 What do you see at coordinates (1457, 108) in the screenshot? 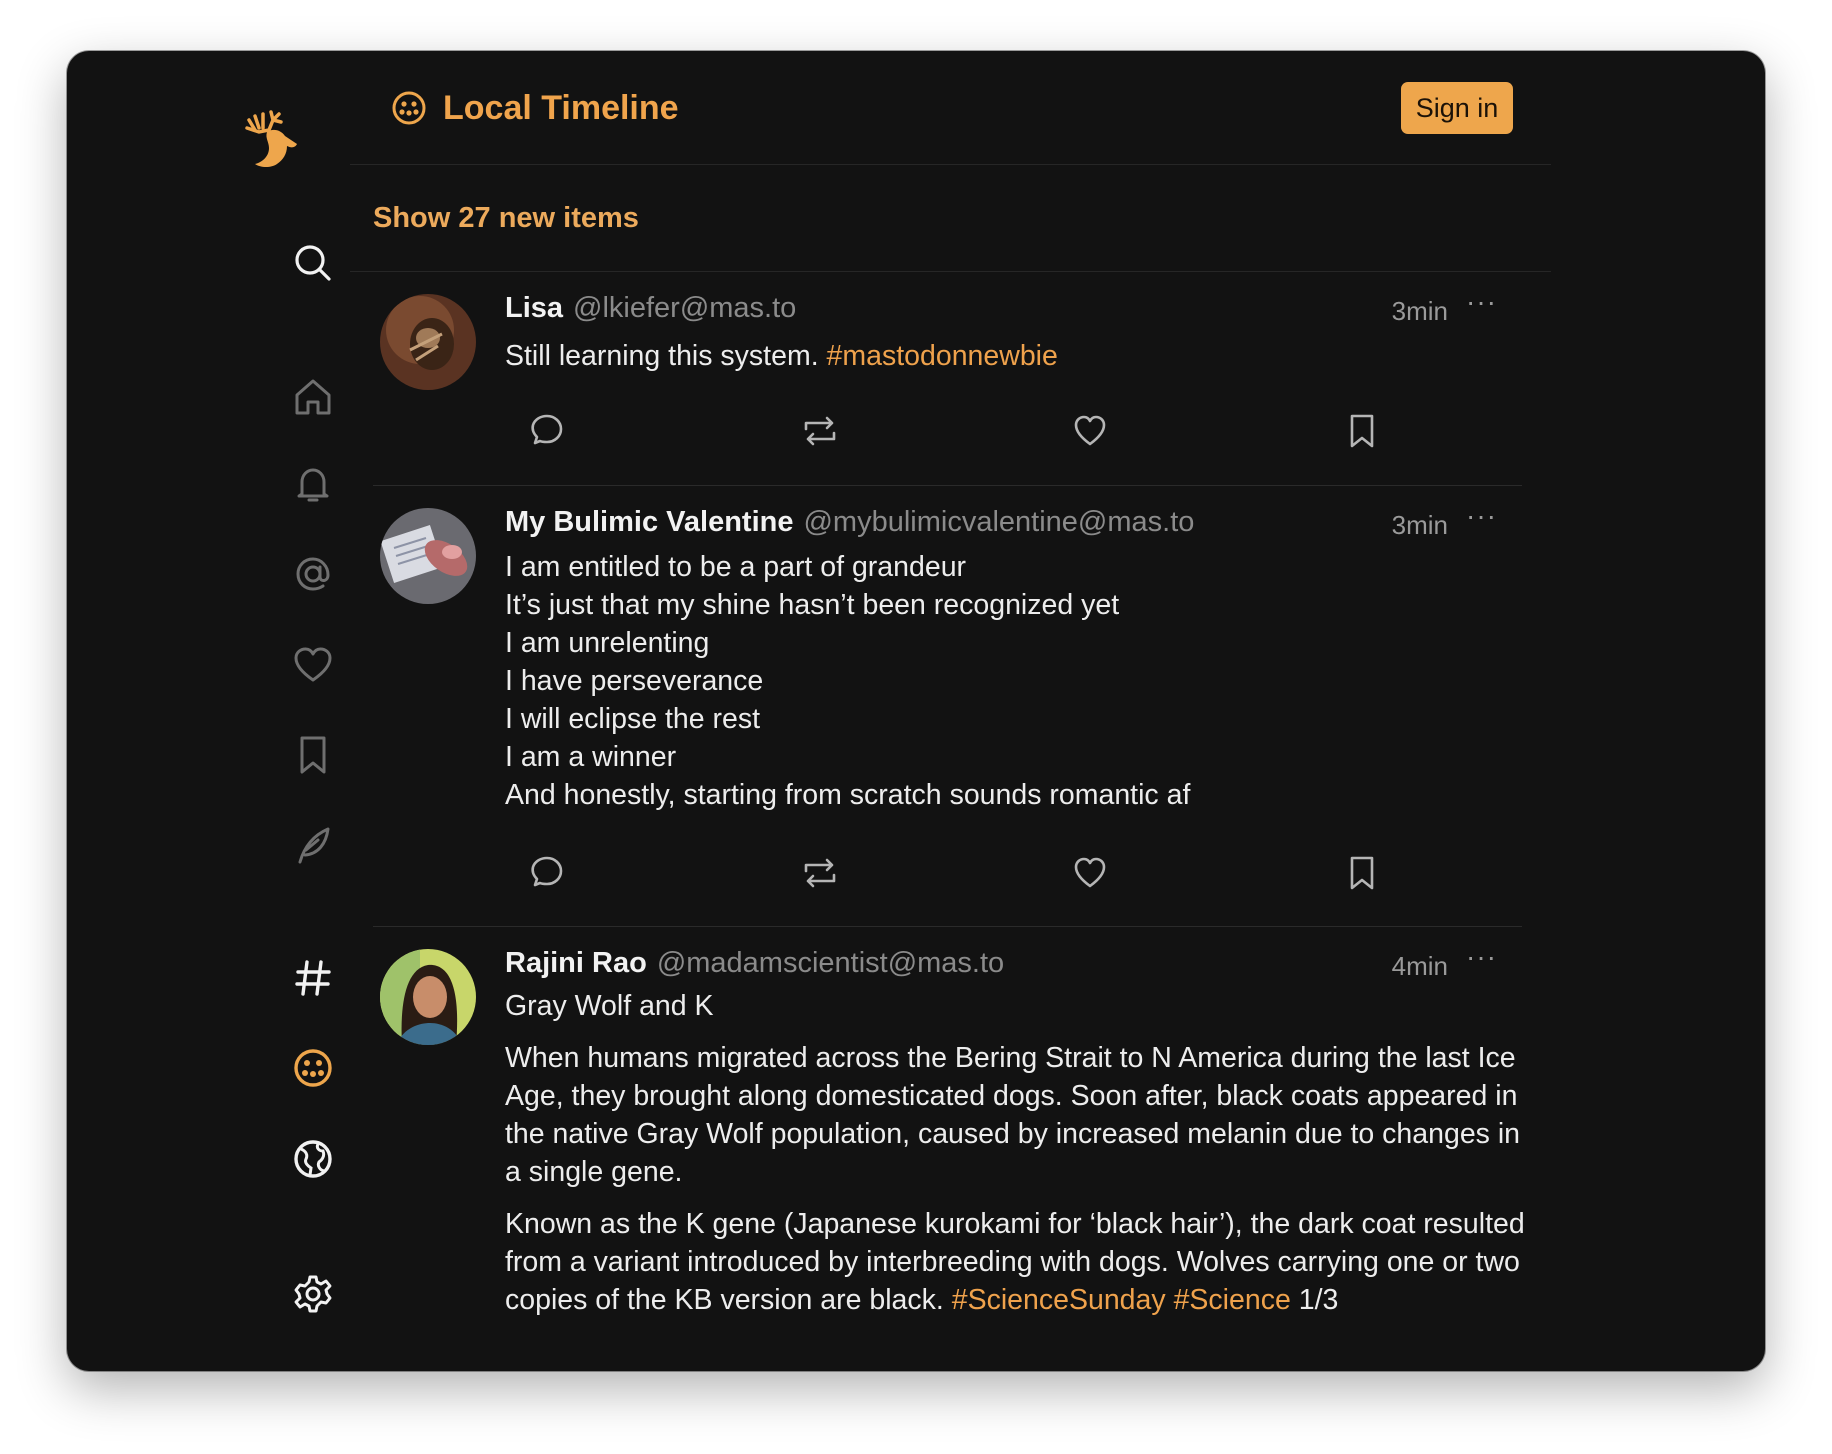
I see `sign-in-button: Sign in` at bounding box center [1457, 108].